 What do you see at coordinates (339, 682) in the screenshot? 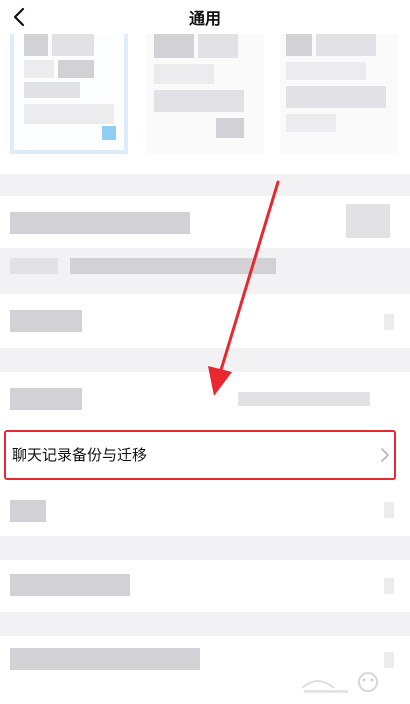
I see `baidu-jingyan-watermark-icon` at bounding box center [339, 682].